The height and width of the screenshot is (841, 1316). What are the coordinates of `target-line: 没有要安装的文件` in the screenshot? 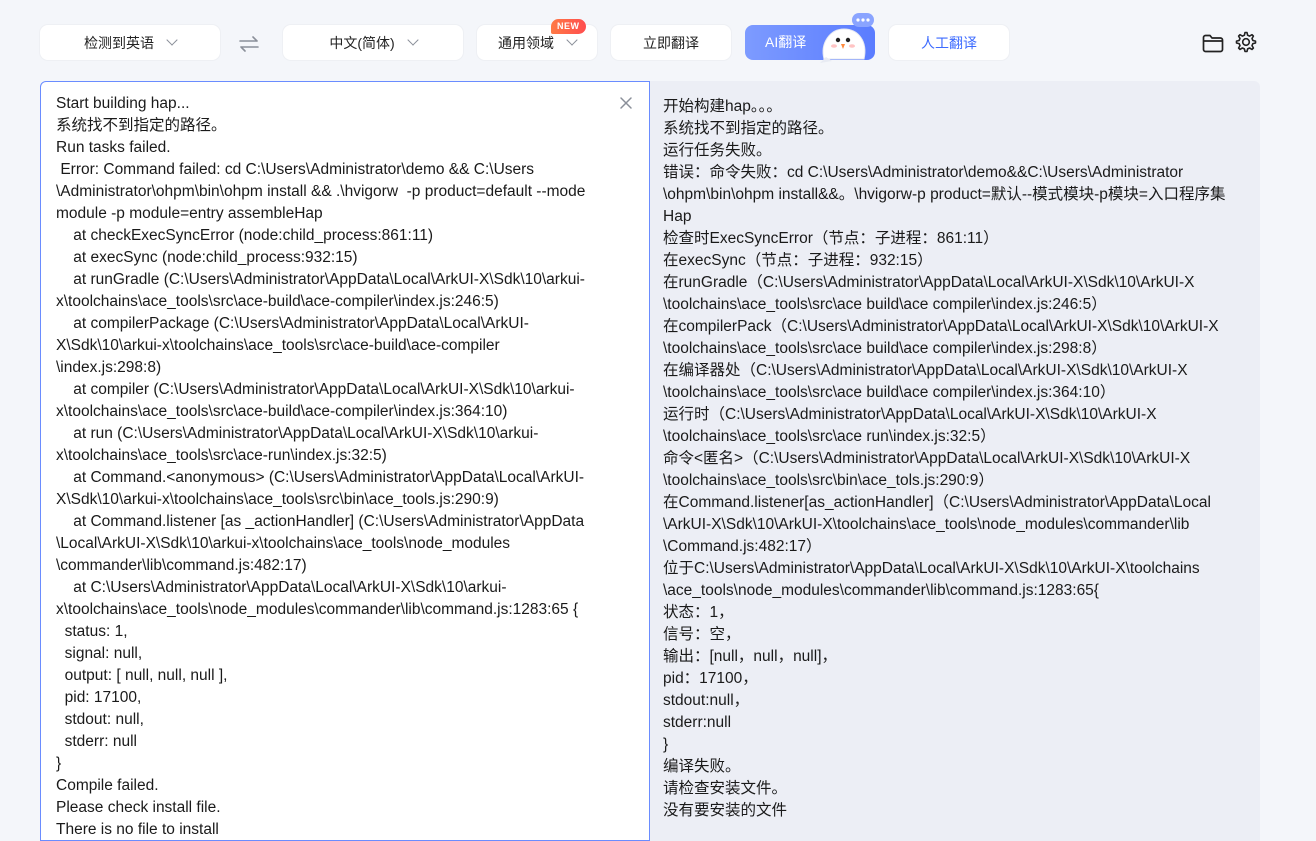 It's located at (725, 810).